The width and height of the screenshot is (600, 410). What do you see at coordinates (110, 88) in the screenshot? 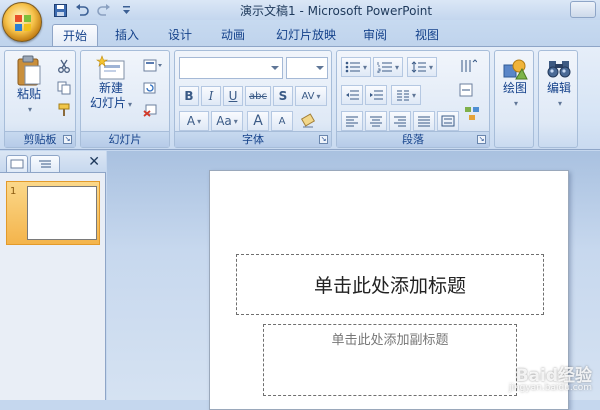
I see `new-slide-label-line1: 新建` at bounding box center [110, 88].